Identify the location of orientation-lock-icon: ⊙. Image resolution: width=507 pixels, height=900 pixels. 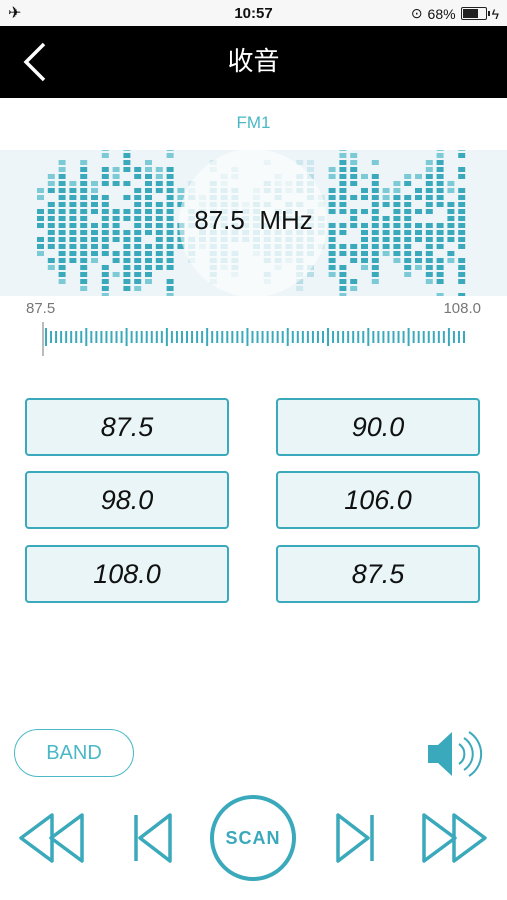
(416, 13).